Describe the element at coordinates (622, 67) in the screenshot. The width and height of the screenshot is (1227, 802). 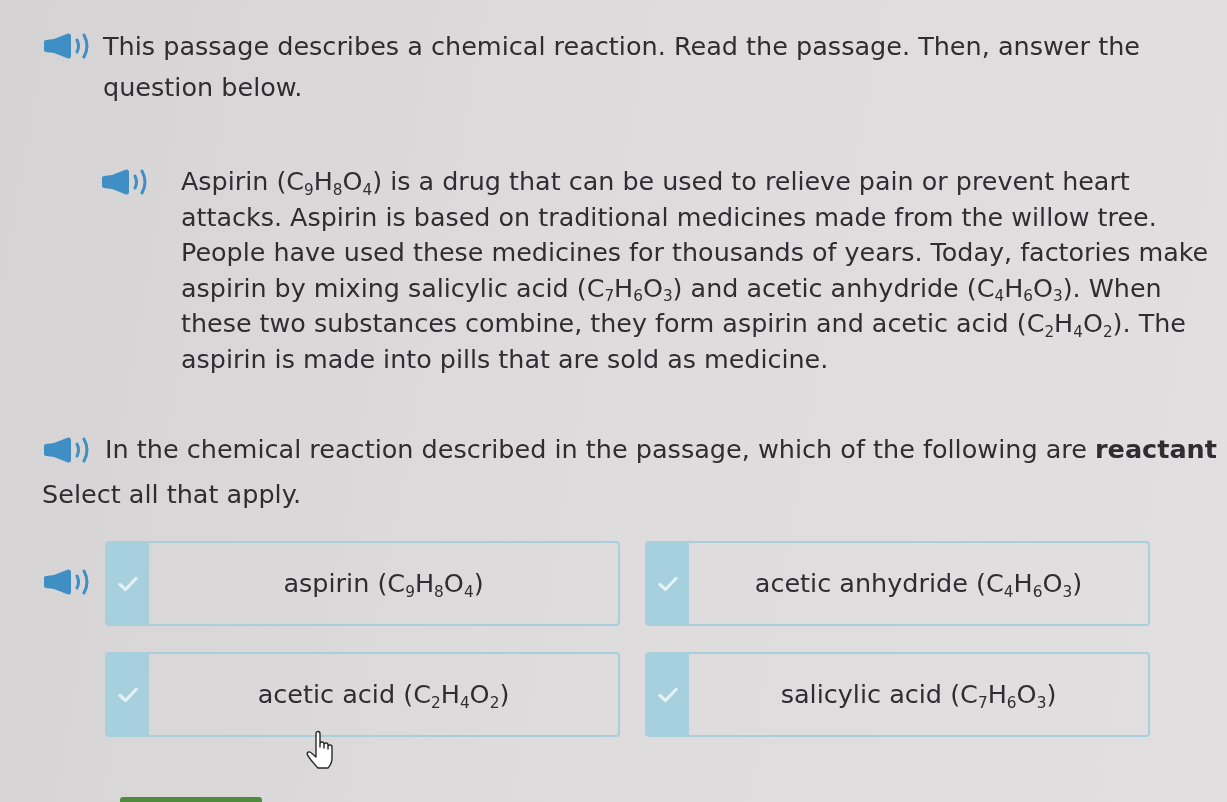
I see `instructions-text: This passage describes a chemical reaction. Read the passage. Then, answer the question below.` at that location.